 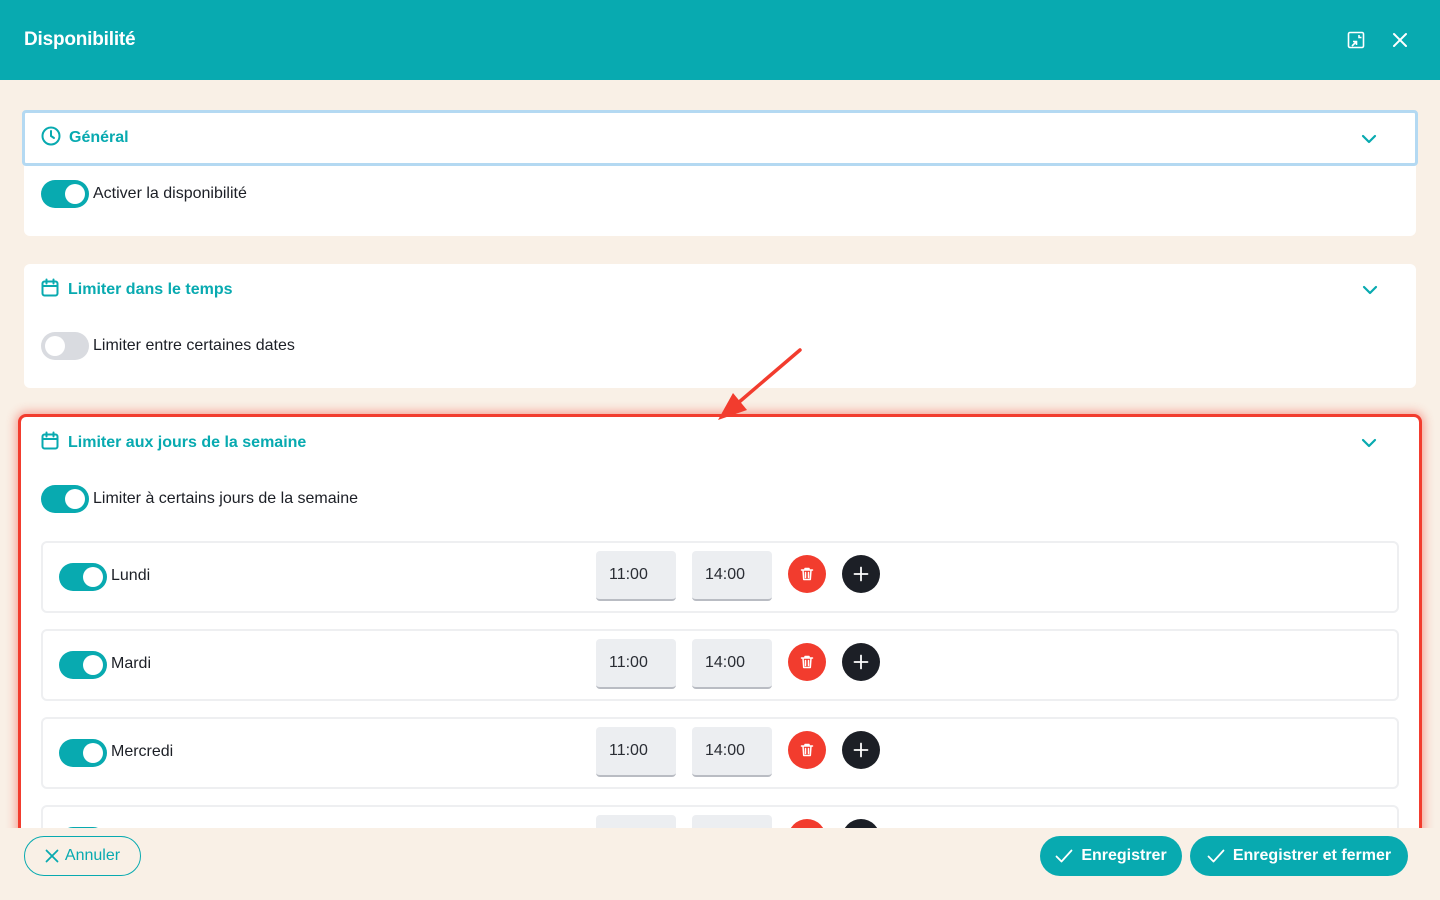 I want to click on day-label: Mardi, so click(x=131, y=663).